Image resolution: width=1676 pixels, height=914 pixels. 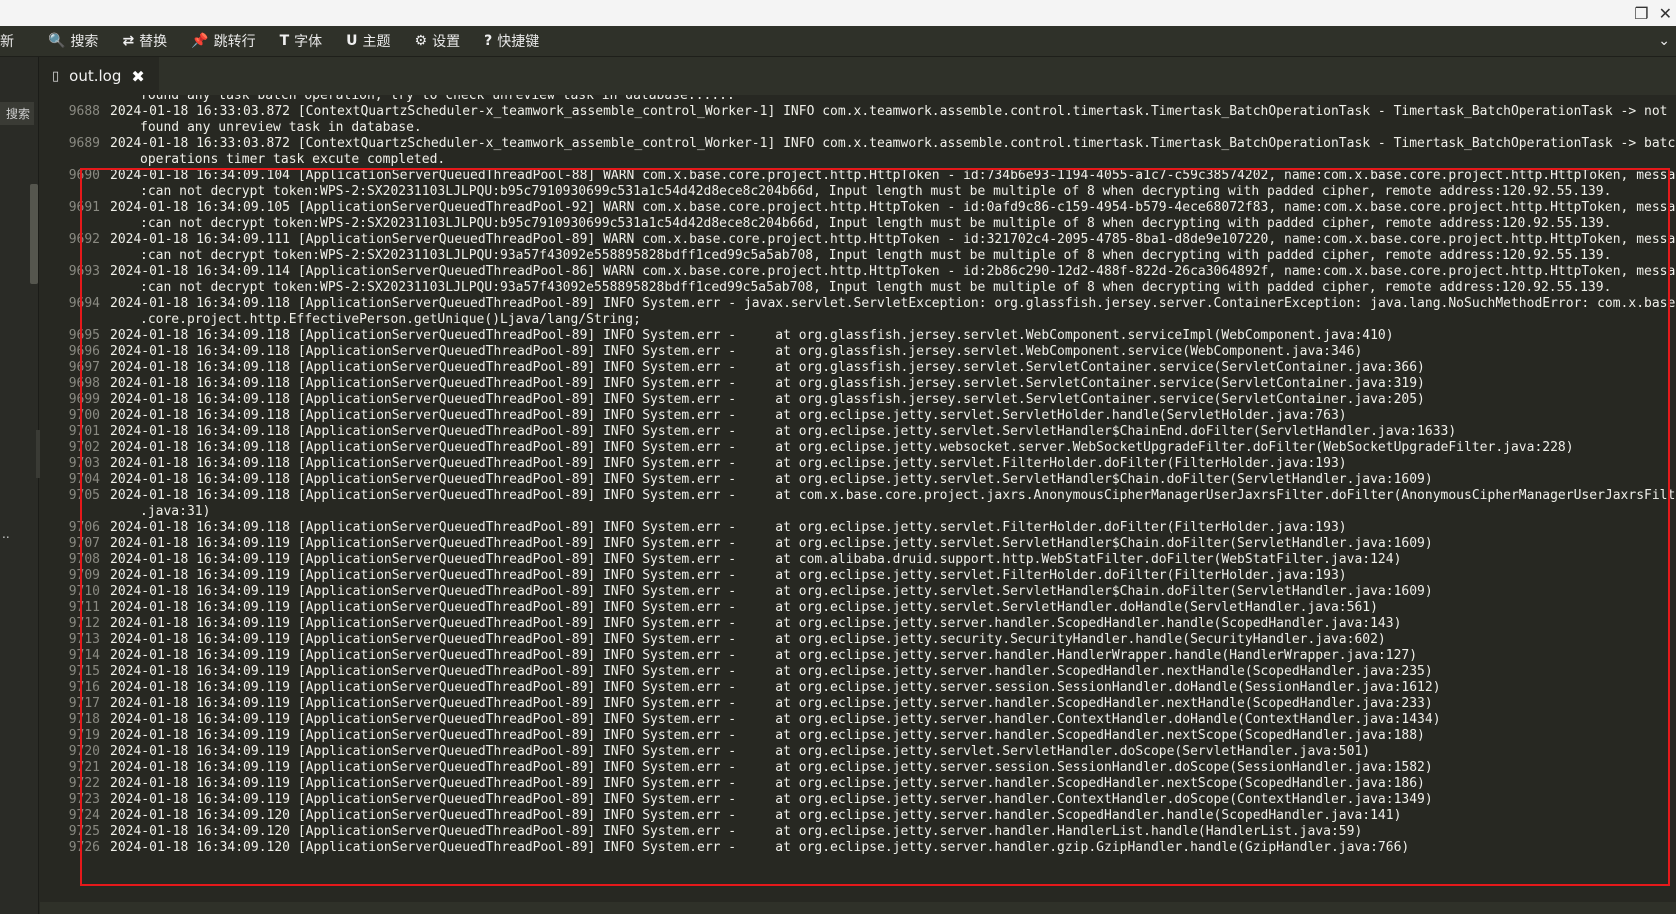 I want to click on toolbar-new-label: 新, so click(x=7, y=42).